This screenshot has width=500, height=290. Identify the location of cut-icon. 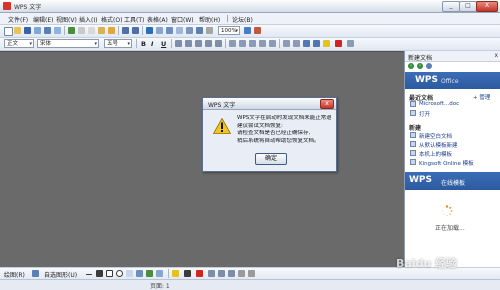
(81, 30).